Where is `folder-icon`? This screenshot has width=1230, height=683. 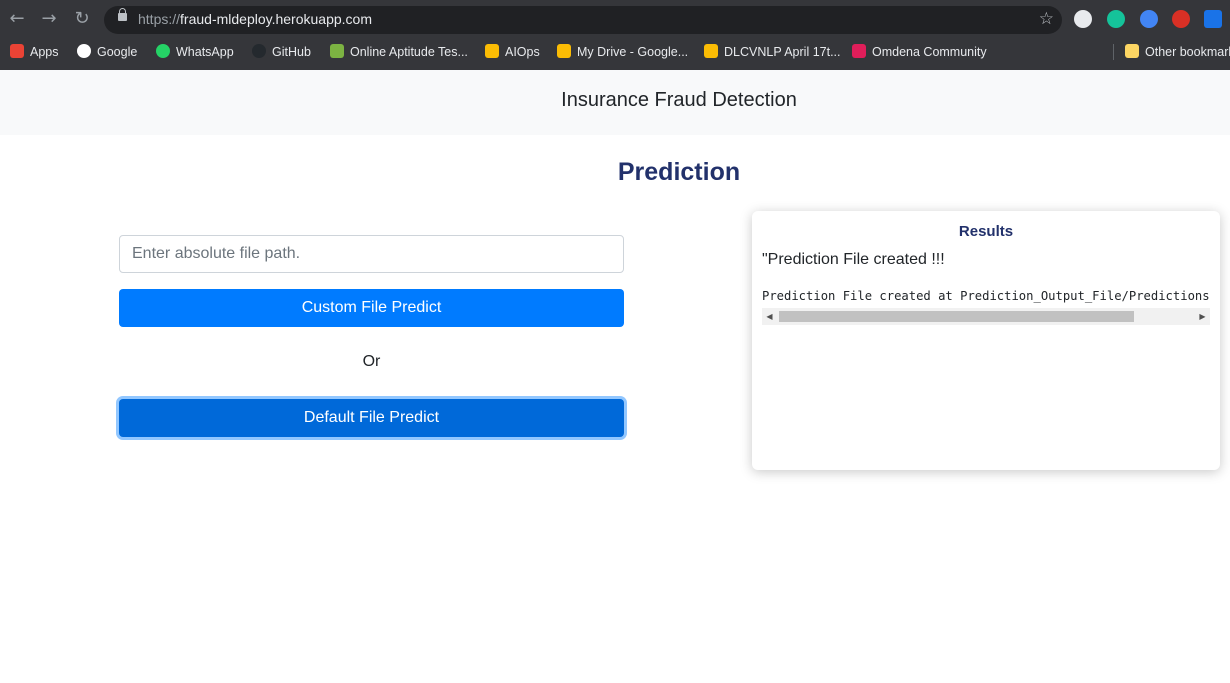 folder-icon is located at coordinates (1132, 51).